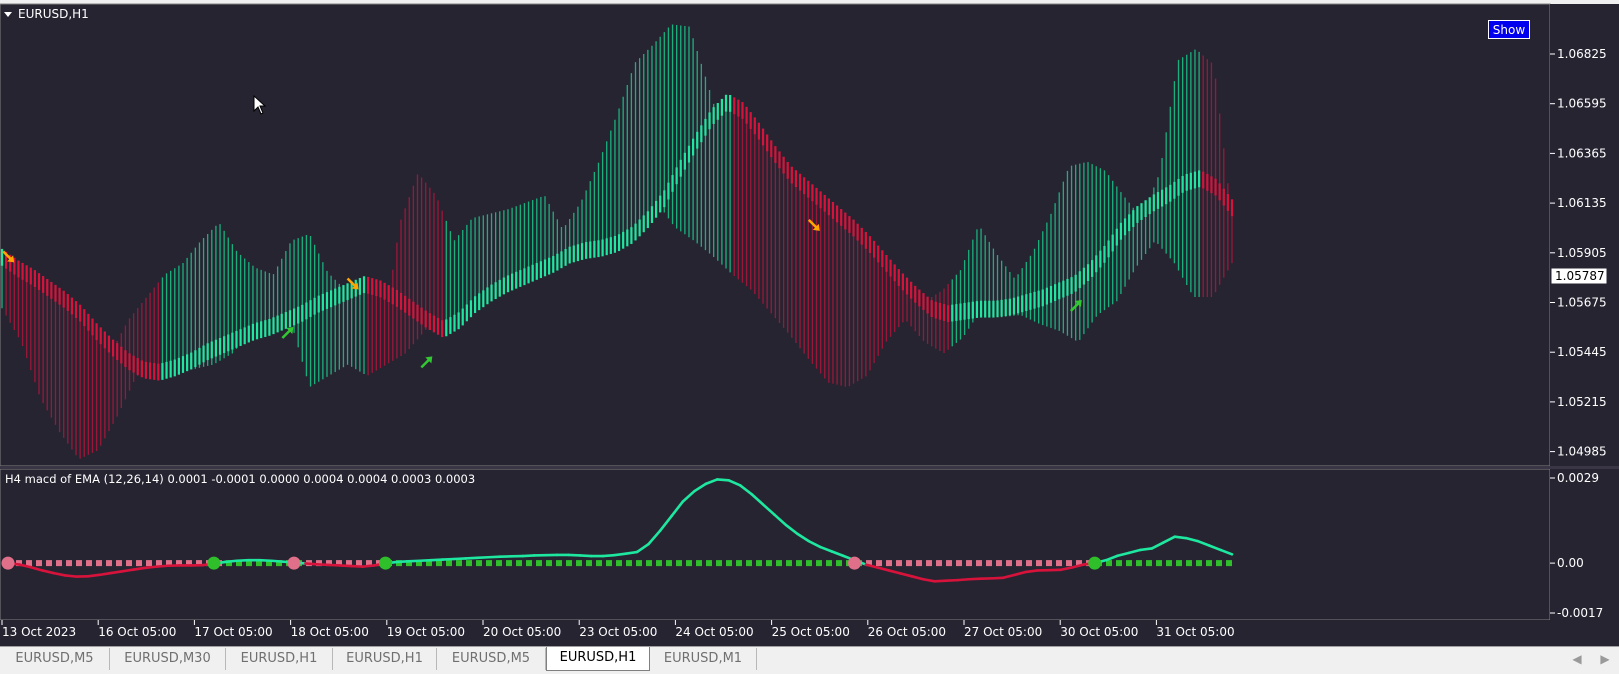  What do you see at coordinates (260, 105) in the screenshot?
I see `mouse-pointer-icon` at bounding box center [260, 105].